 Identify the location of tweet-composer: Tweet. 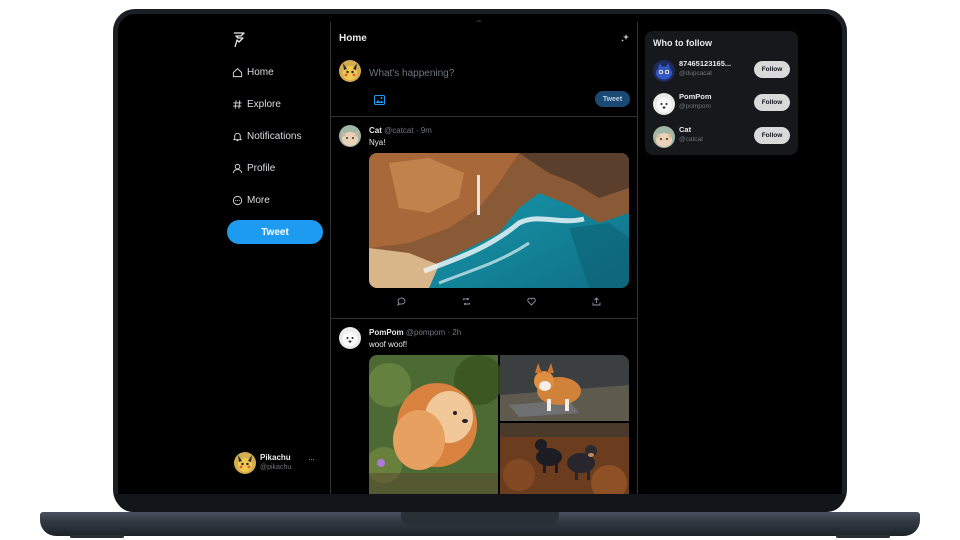
(484, 84).